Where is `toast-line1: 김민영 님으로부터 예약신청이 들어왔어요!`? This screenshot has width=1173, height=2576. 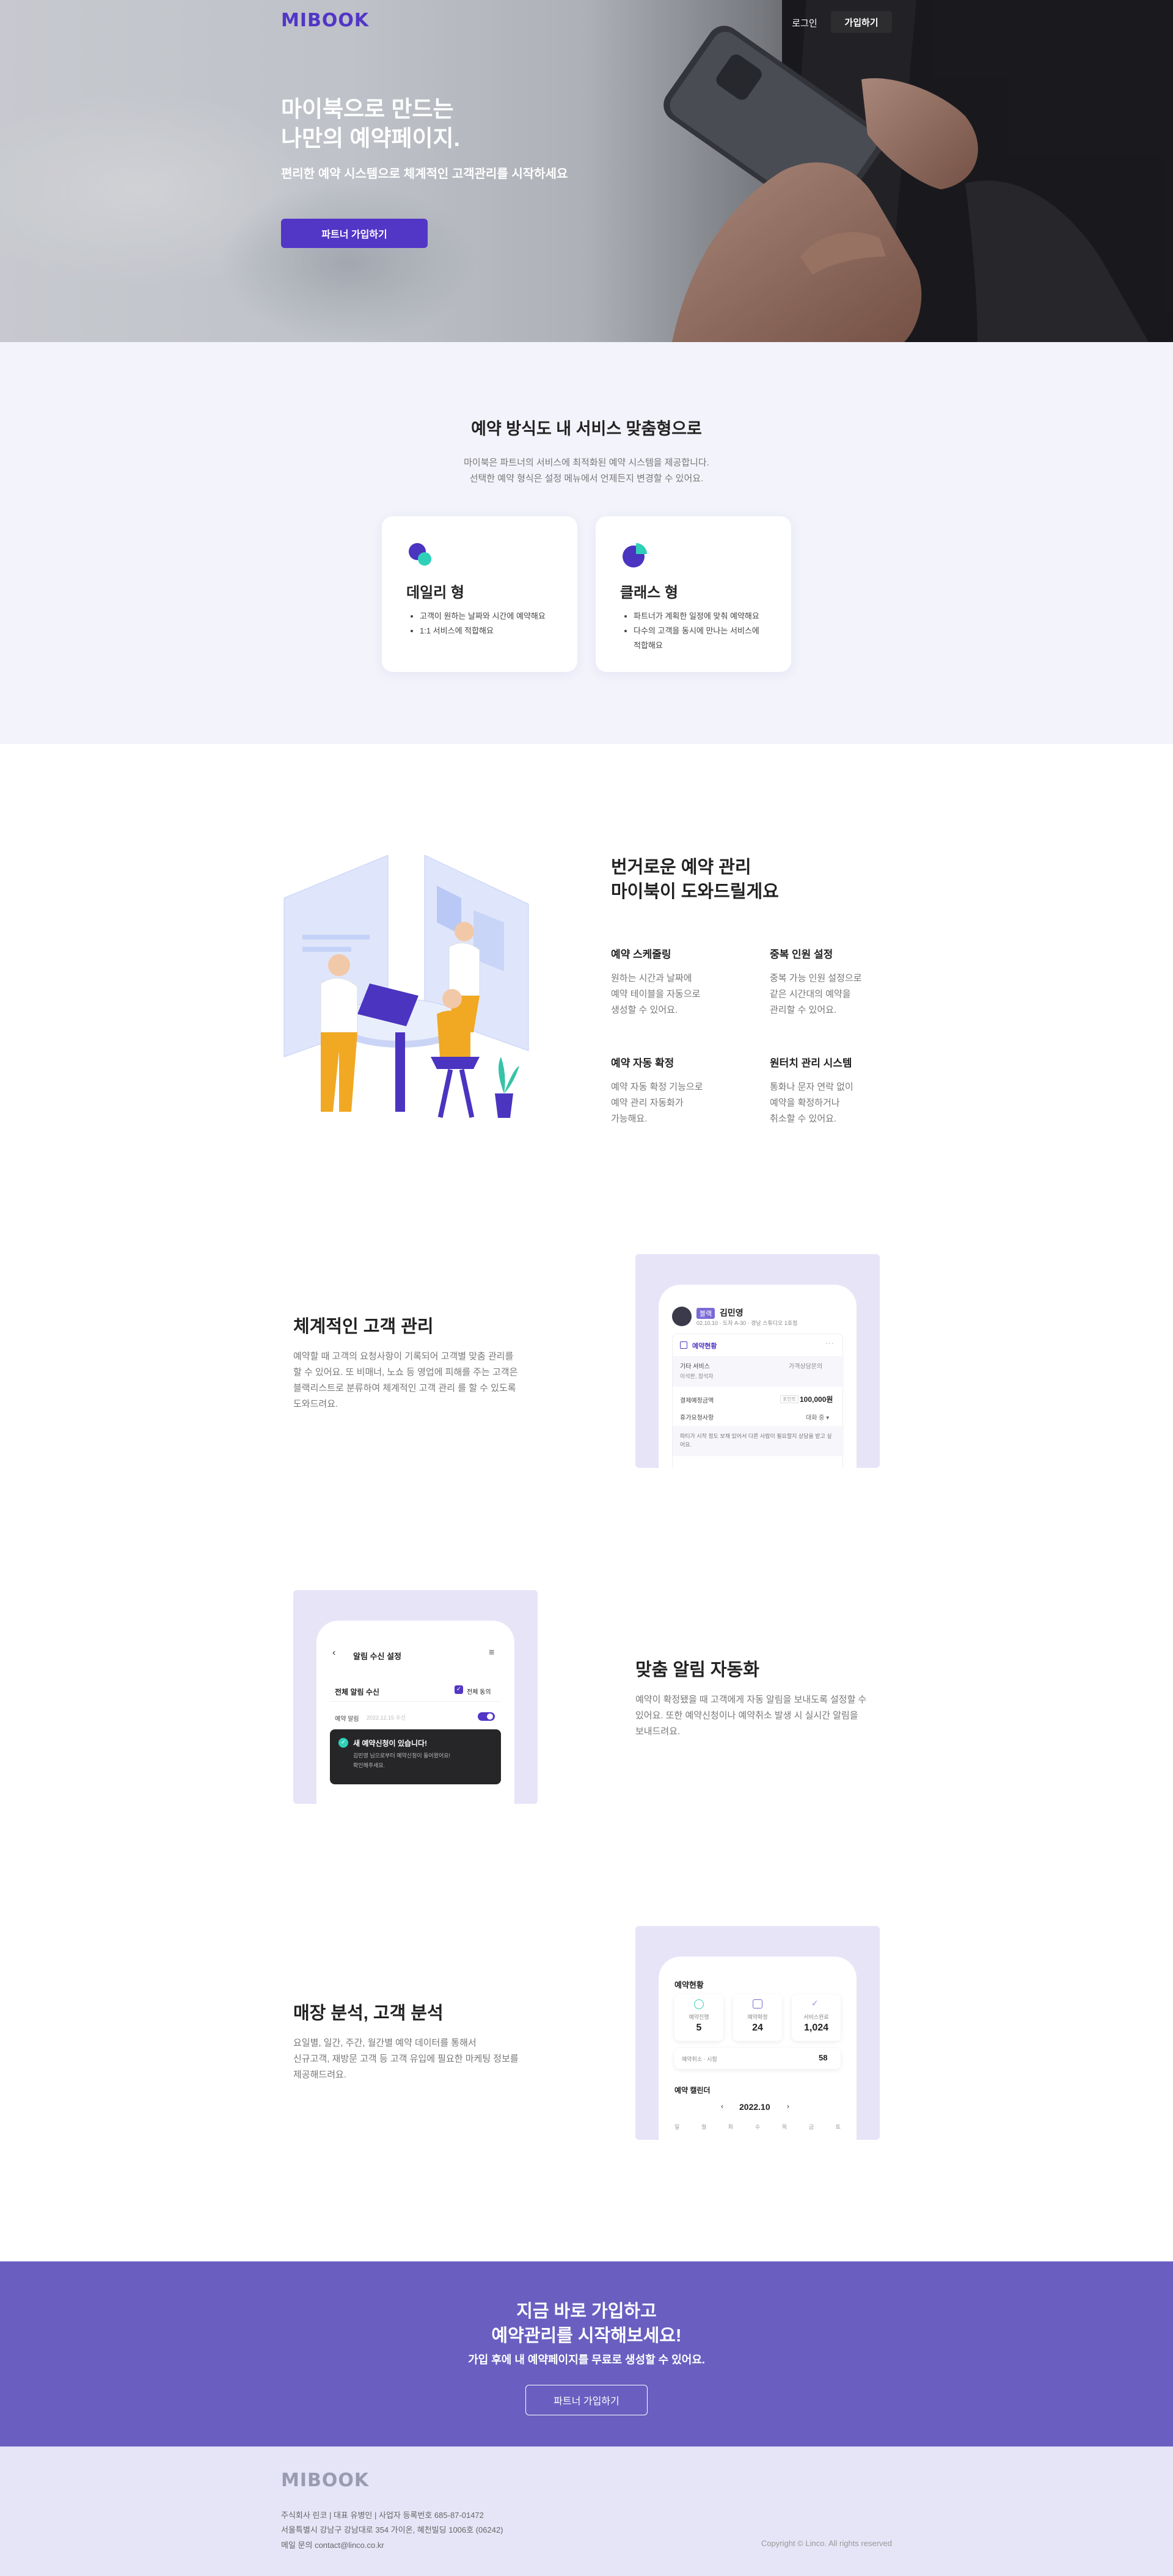
toast-line1: 김민영 님으로부터 예약신청이 들어왔어요! is located at coordinates (402, 1756).